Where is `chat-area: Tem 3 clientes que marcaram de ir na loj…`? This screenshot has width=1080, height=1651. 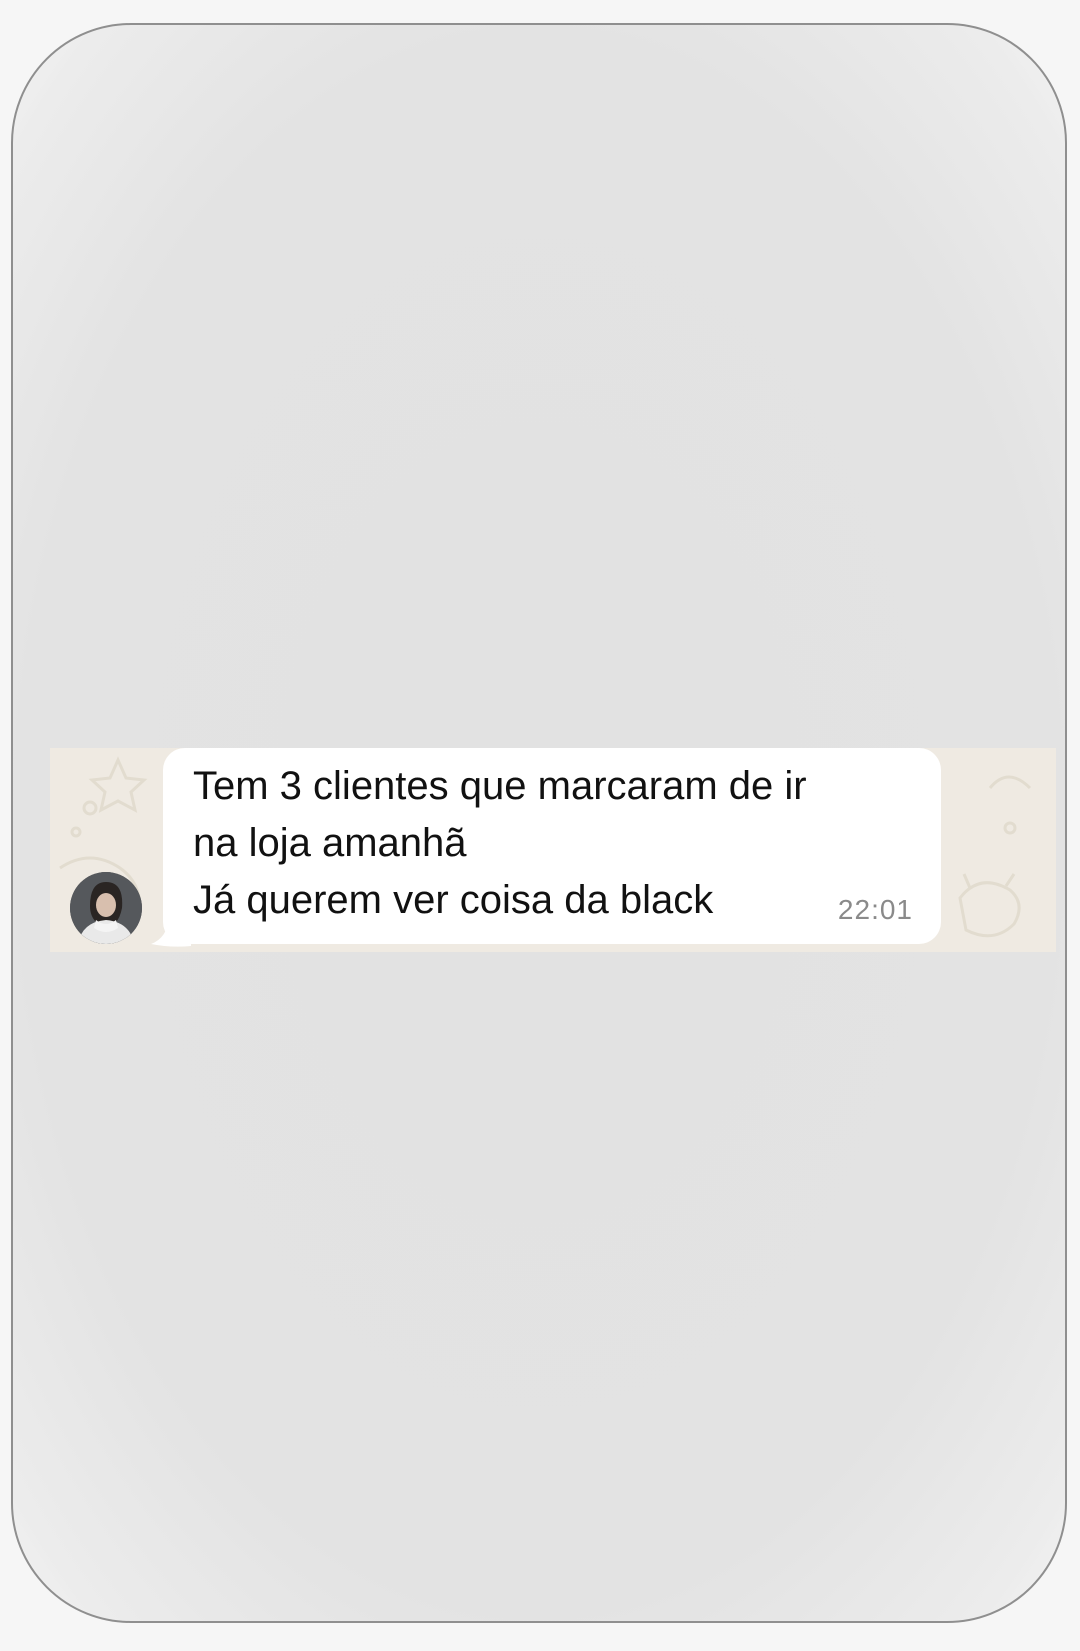 chat-area: Tem 3 clientes que marcaram de ir na loj… is located at coordinates (553, 850).